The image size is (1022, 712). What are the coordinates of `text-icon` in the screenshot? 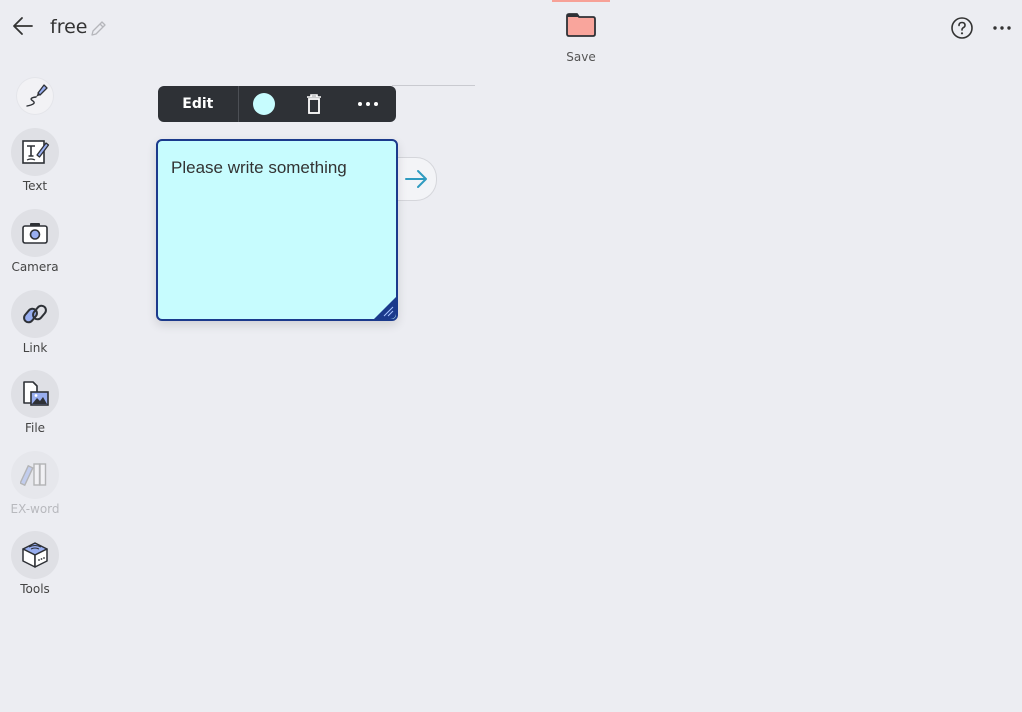 It's located at (36, 152).